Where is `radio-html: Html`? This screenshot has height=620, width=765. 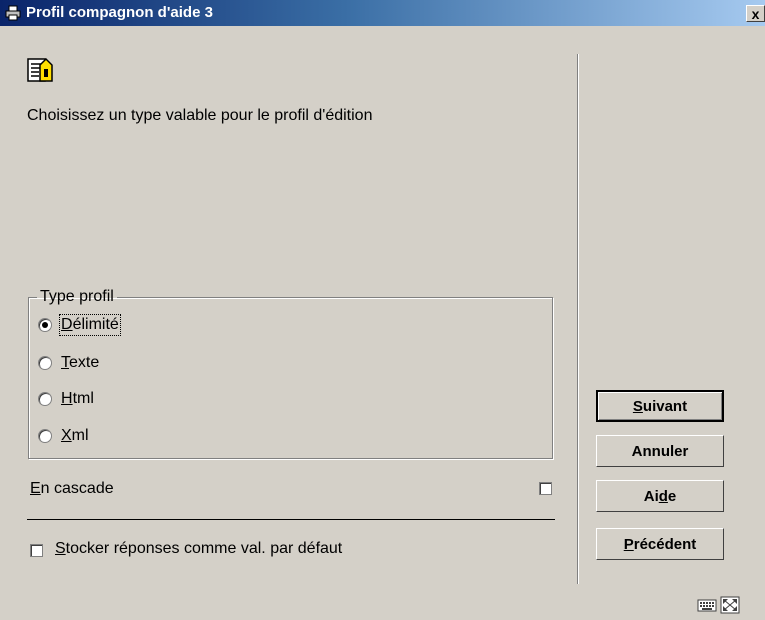 radio-html: Html is located at coordinates (66, 399).